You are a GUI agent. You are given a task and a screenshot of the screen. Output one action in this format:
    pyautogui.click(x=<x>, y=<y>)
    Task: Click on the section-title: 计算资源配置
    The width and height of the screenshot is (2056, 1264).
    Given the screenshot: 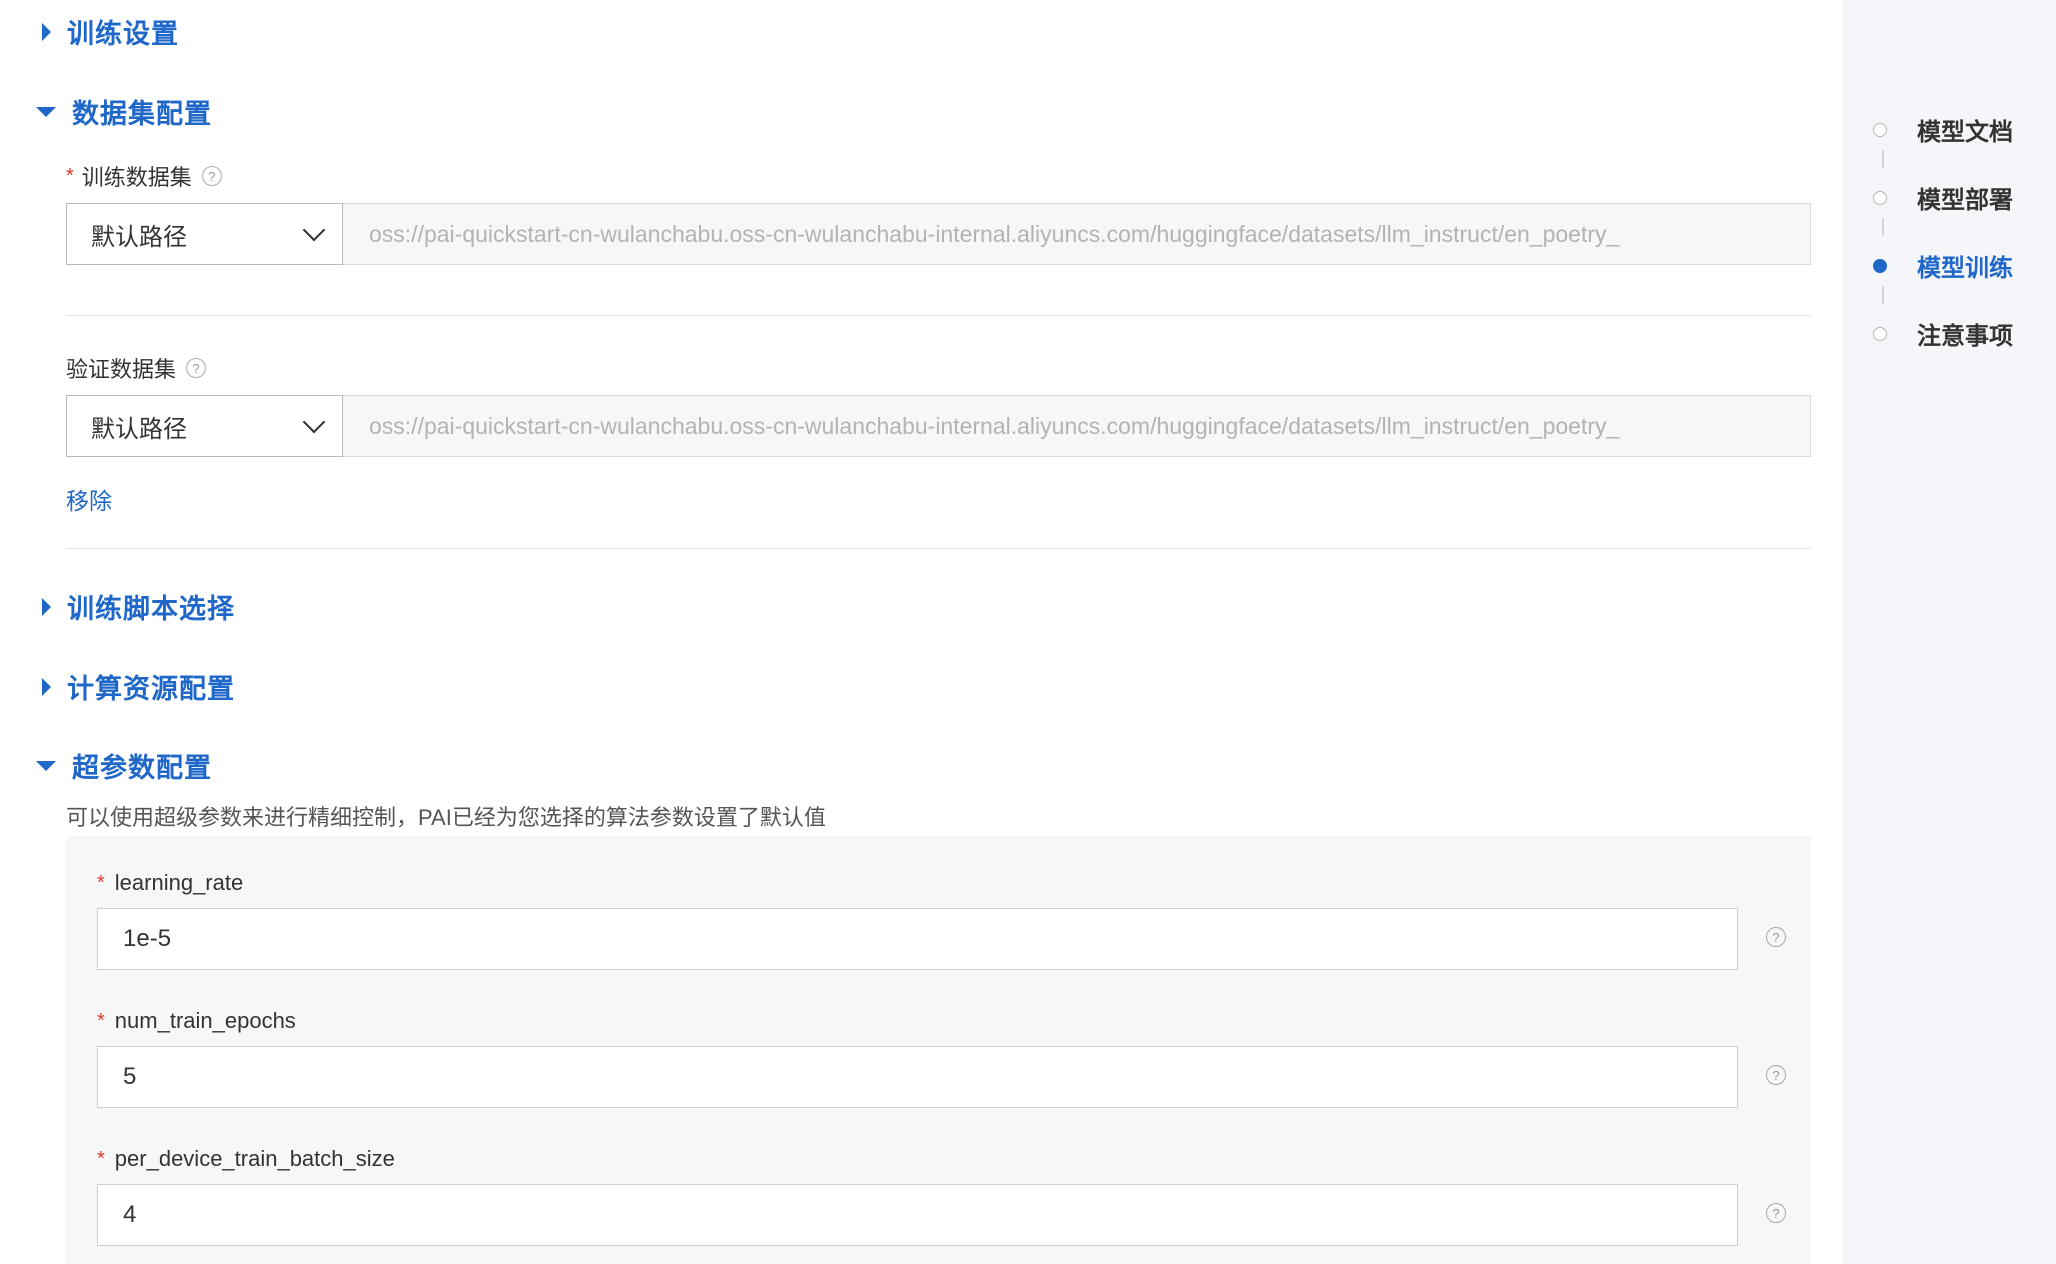 What is the action you would take?
    pyautogui.click(x=151, y=689)
    